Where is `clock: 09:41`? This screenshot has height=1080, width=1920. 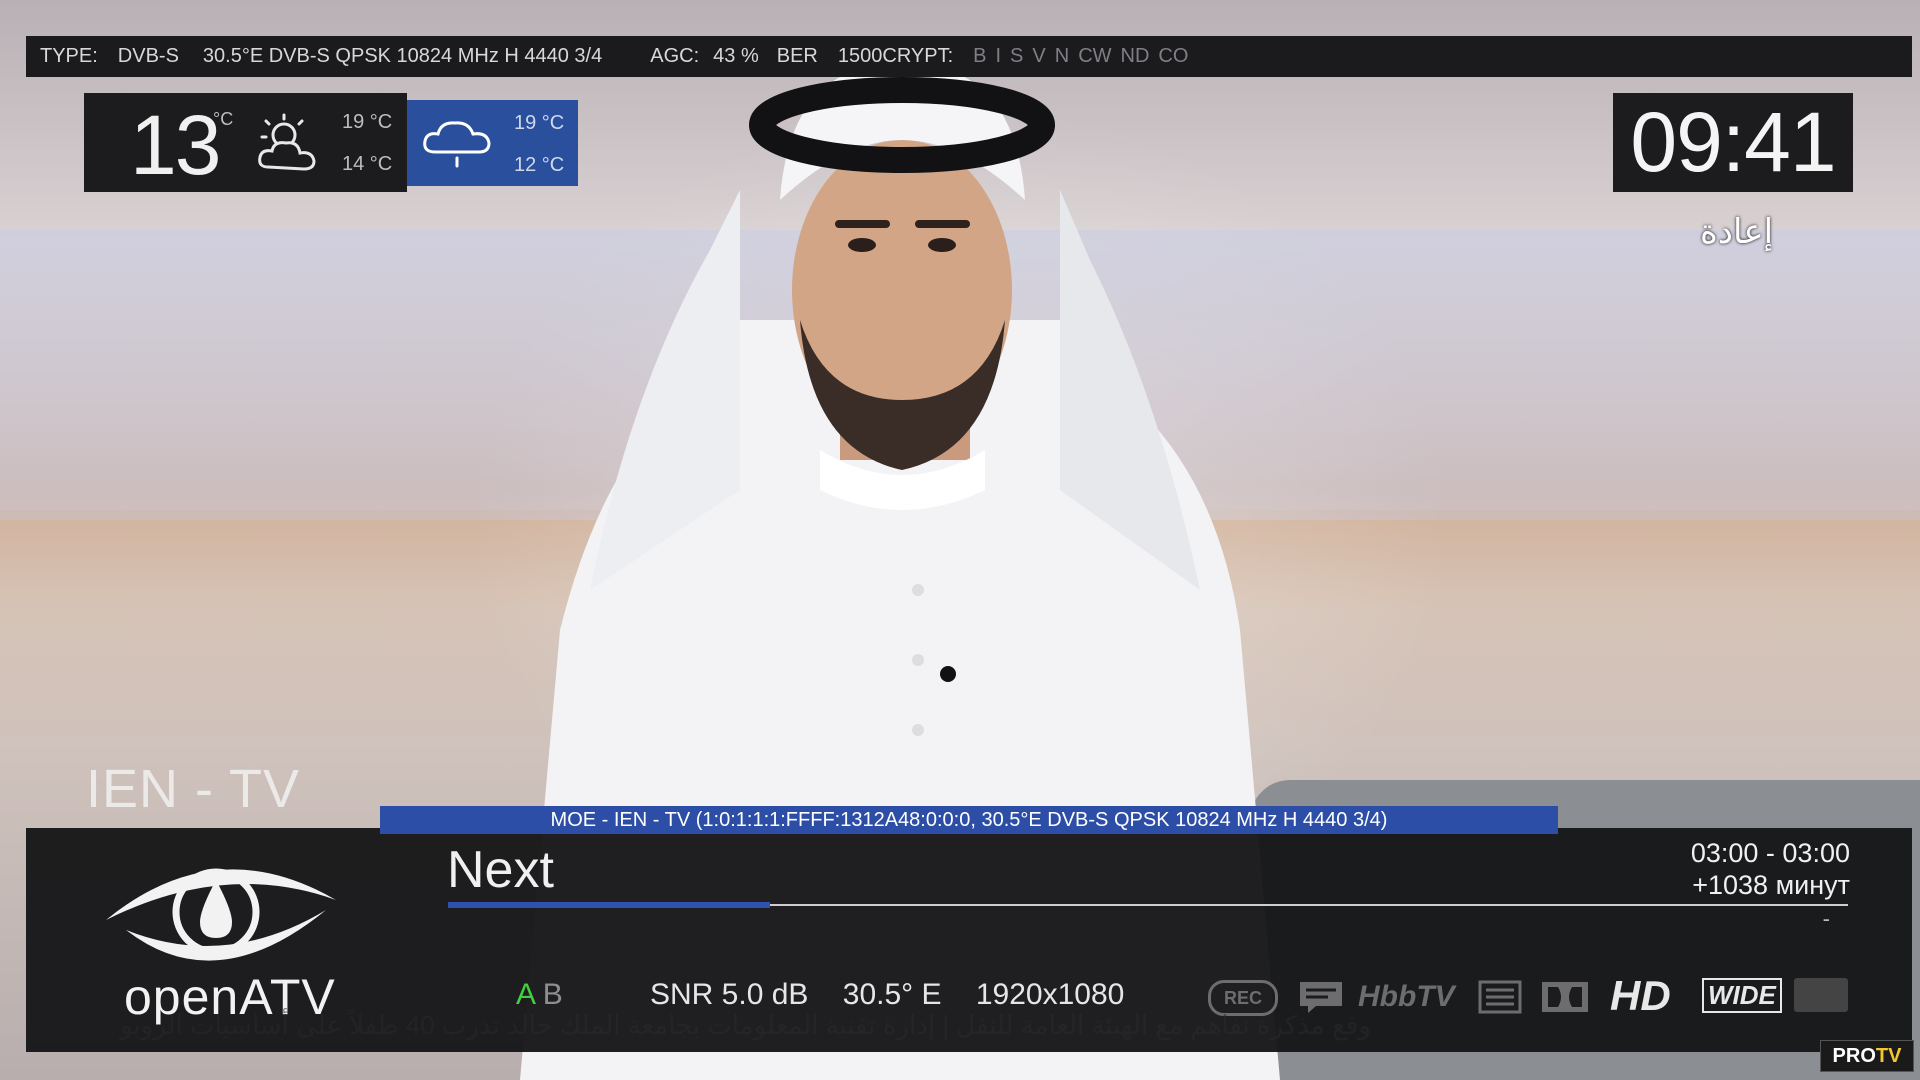 clock: 09:41 is located at coordinates (1733, 142).